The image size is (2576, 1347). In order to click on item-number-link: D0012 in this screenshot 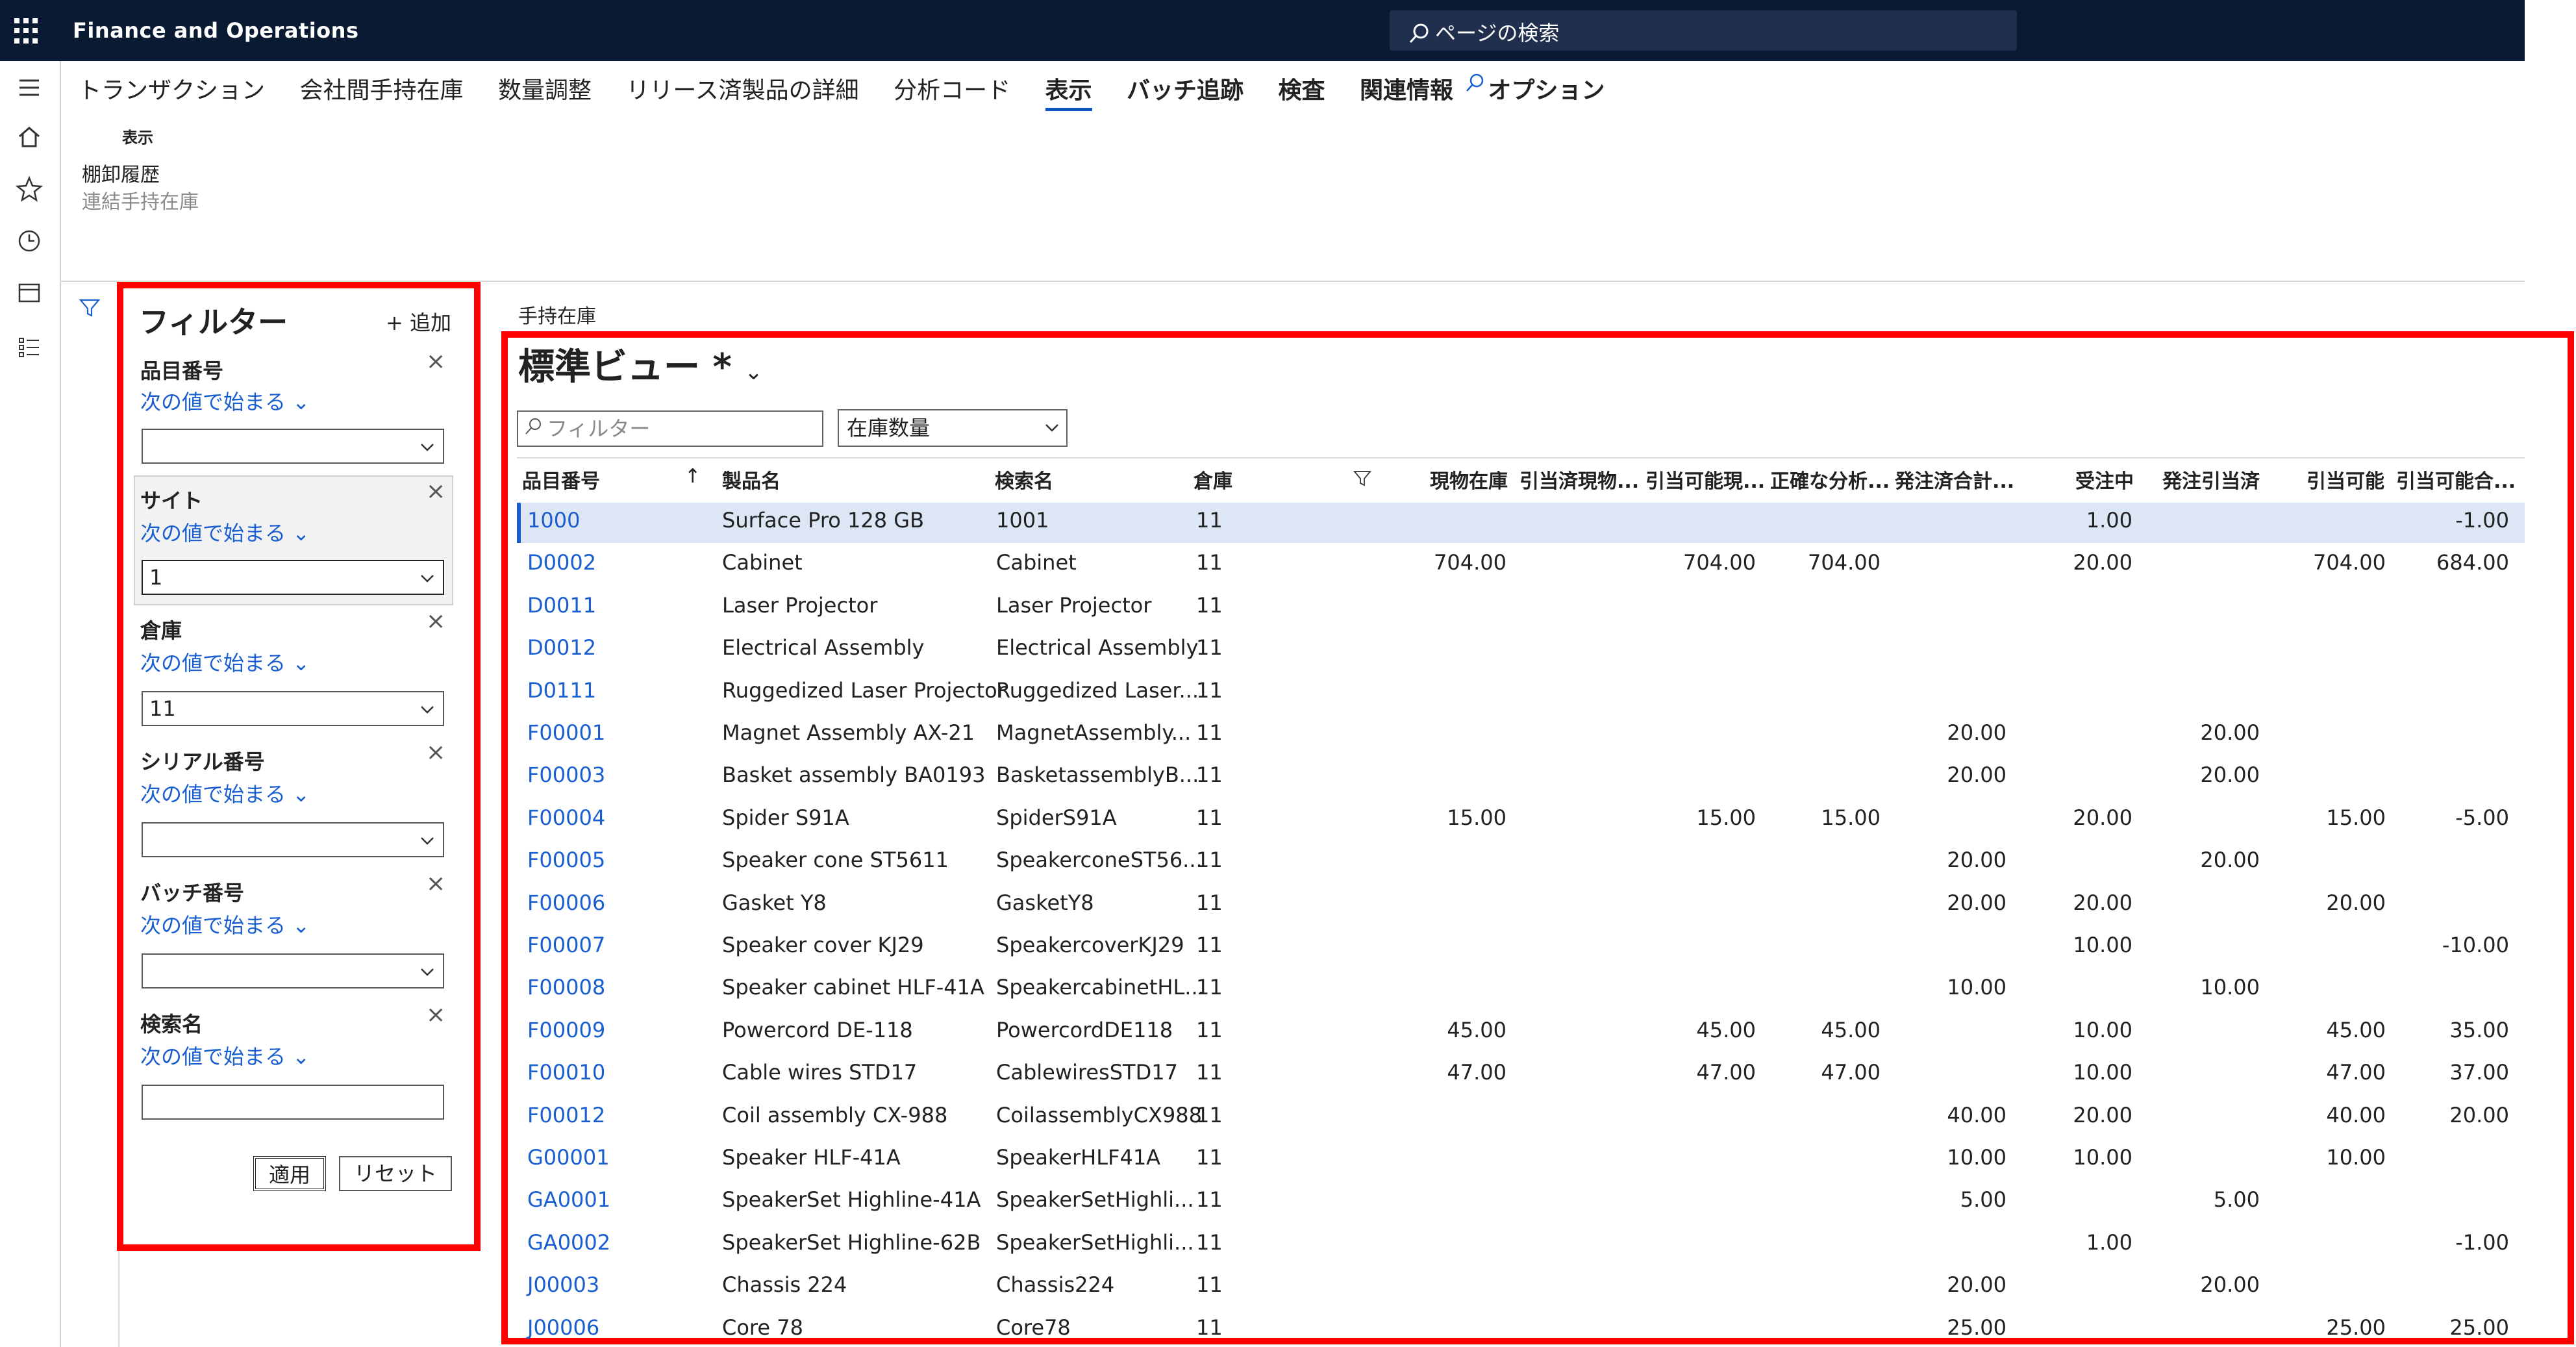, I will do `click(592, 648)`.